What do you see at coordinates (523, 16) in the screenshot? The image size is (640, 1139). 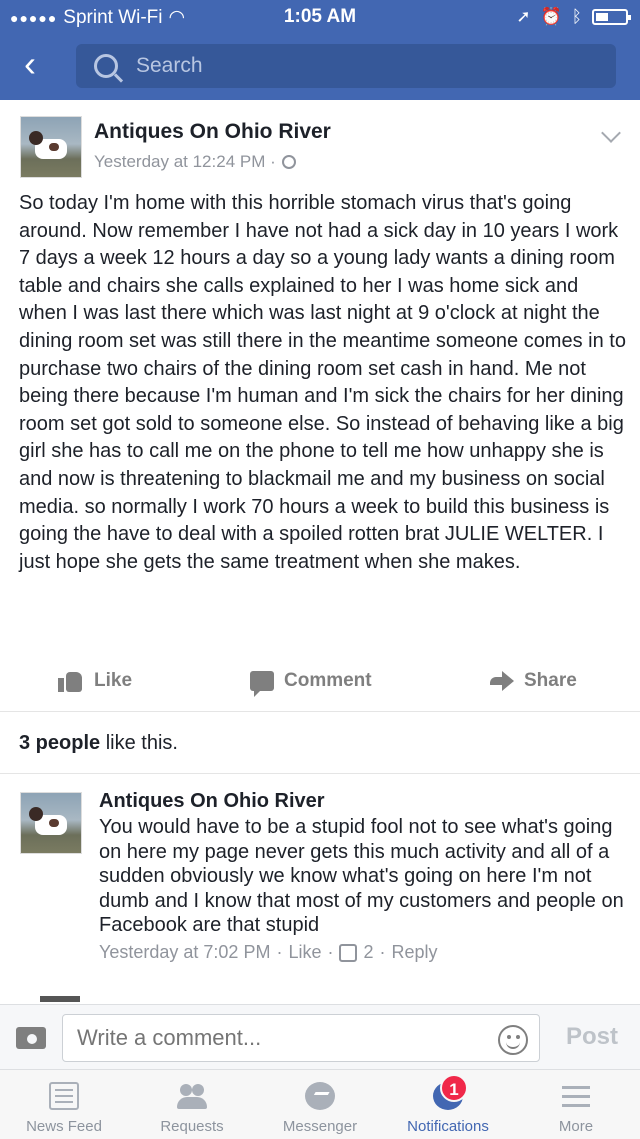 I see `location-icon: ➚` at bounding box center [523, 16].